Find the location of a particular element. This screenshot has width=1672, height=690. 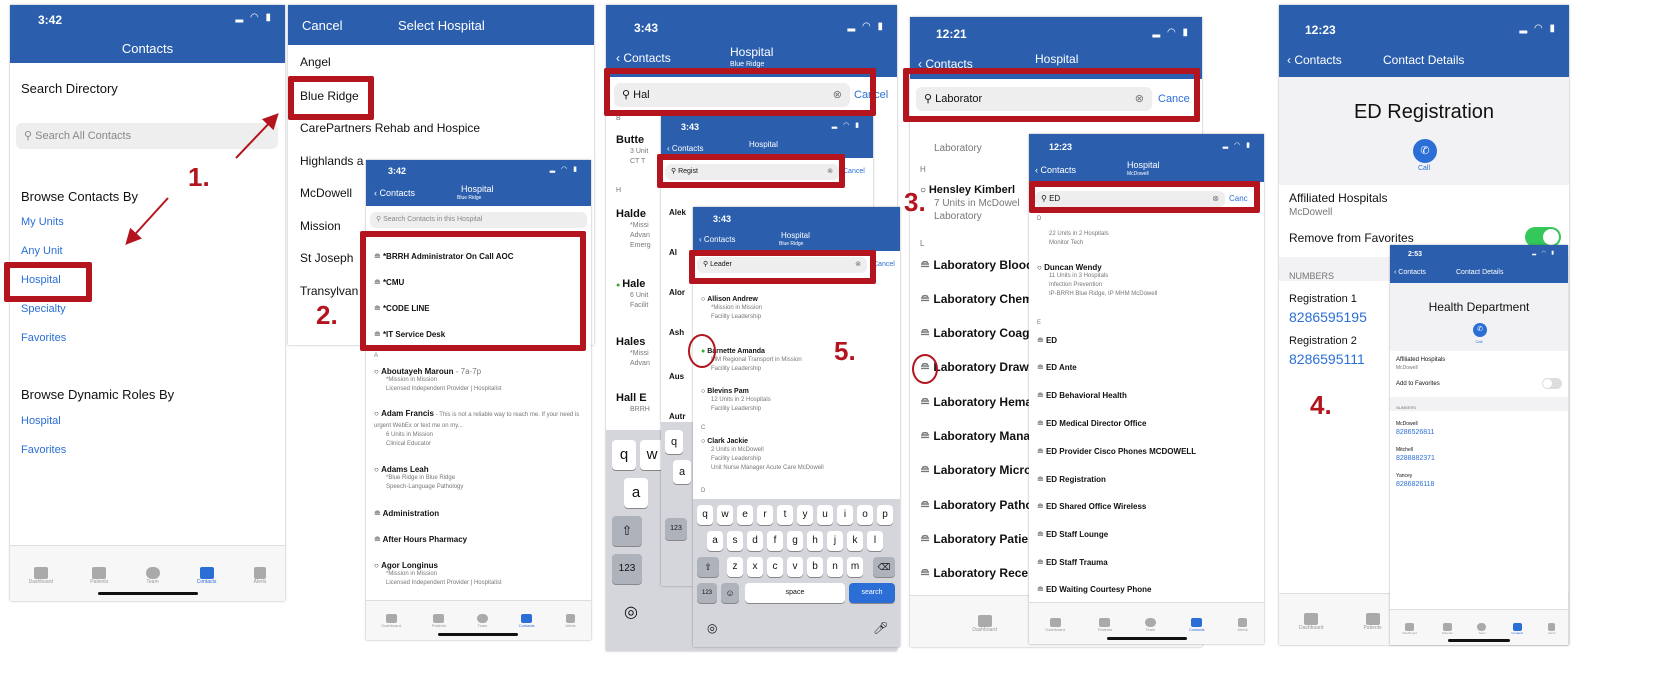

key-h: h is located at coordinates (815, 541).